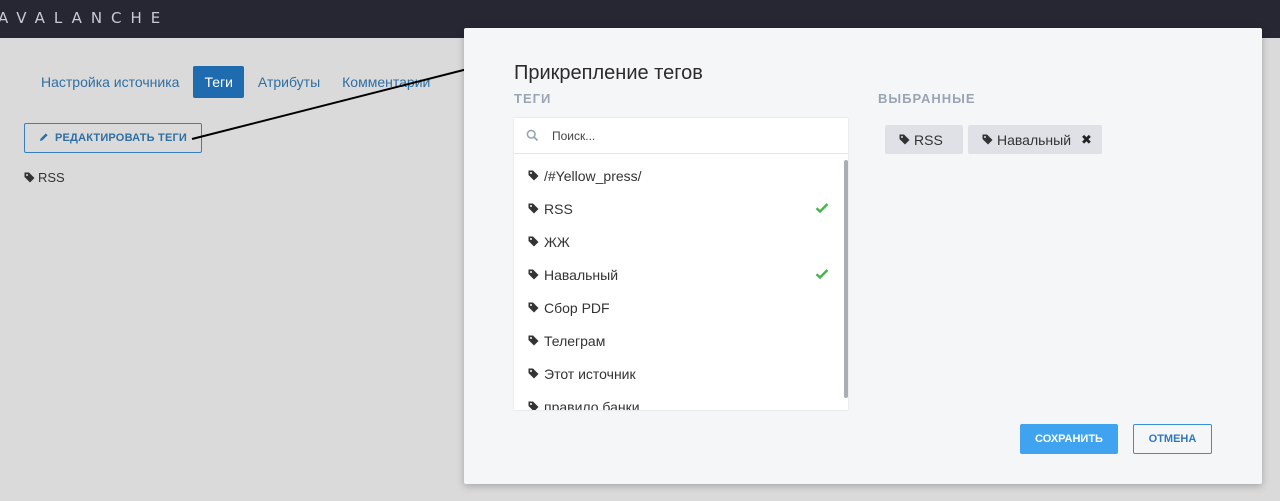 The height and width of the screenshot is (501, 1280). I want to click on list-item-label: ЖЖ, so click(557, 241).